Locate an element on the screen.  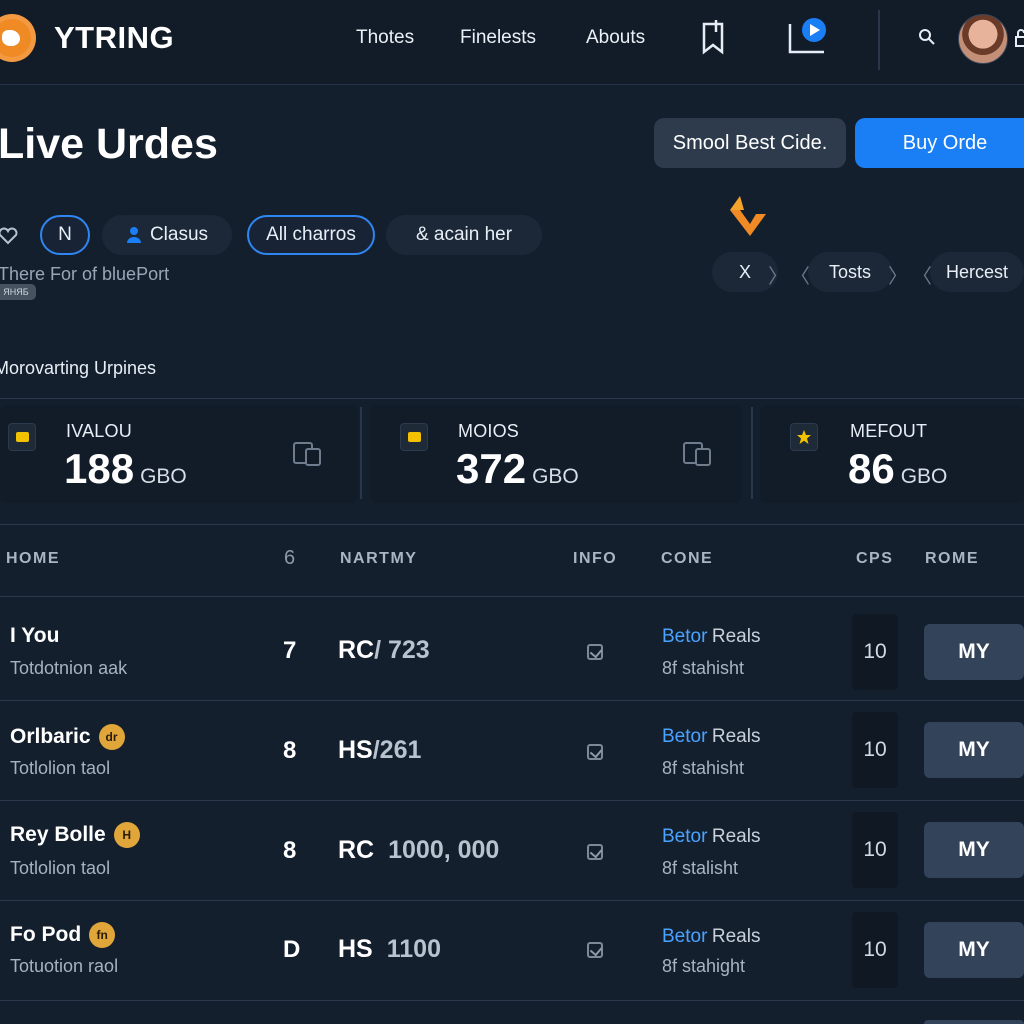
row-code: HS/261 is located at coordinates (379, 750).